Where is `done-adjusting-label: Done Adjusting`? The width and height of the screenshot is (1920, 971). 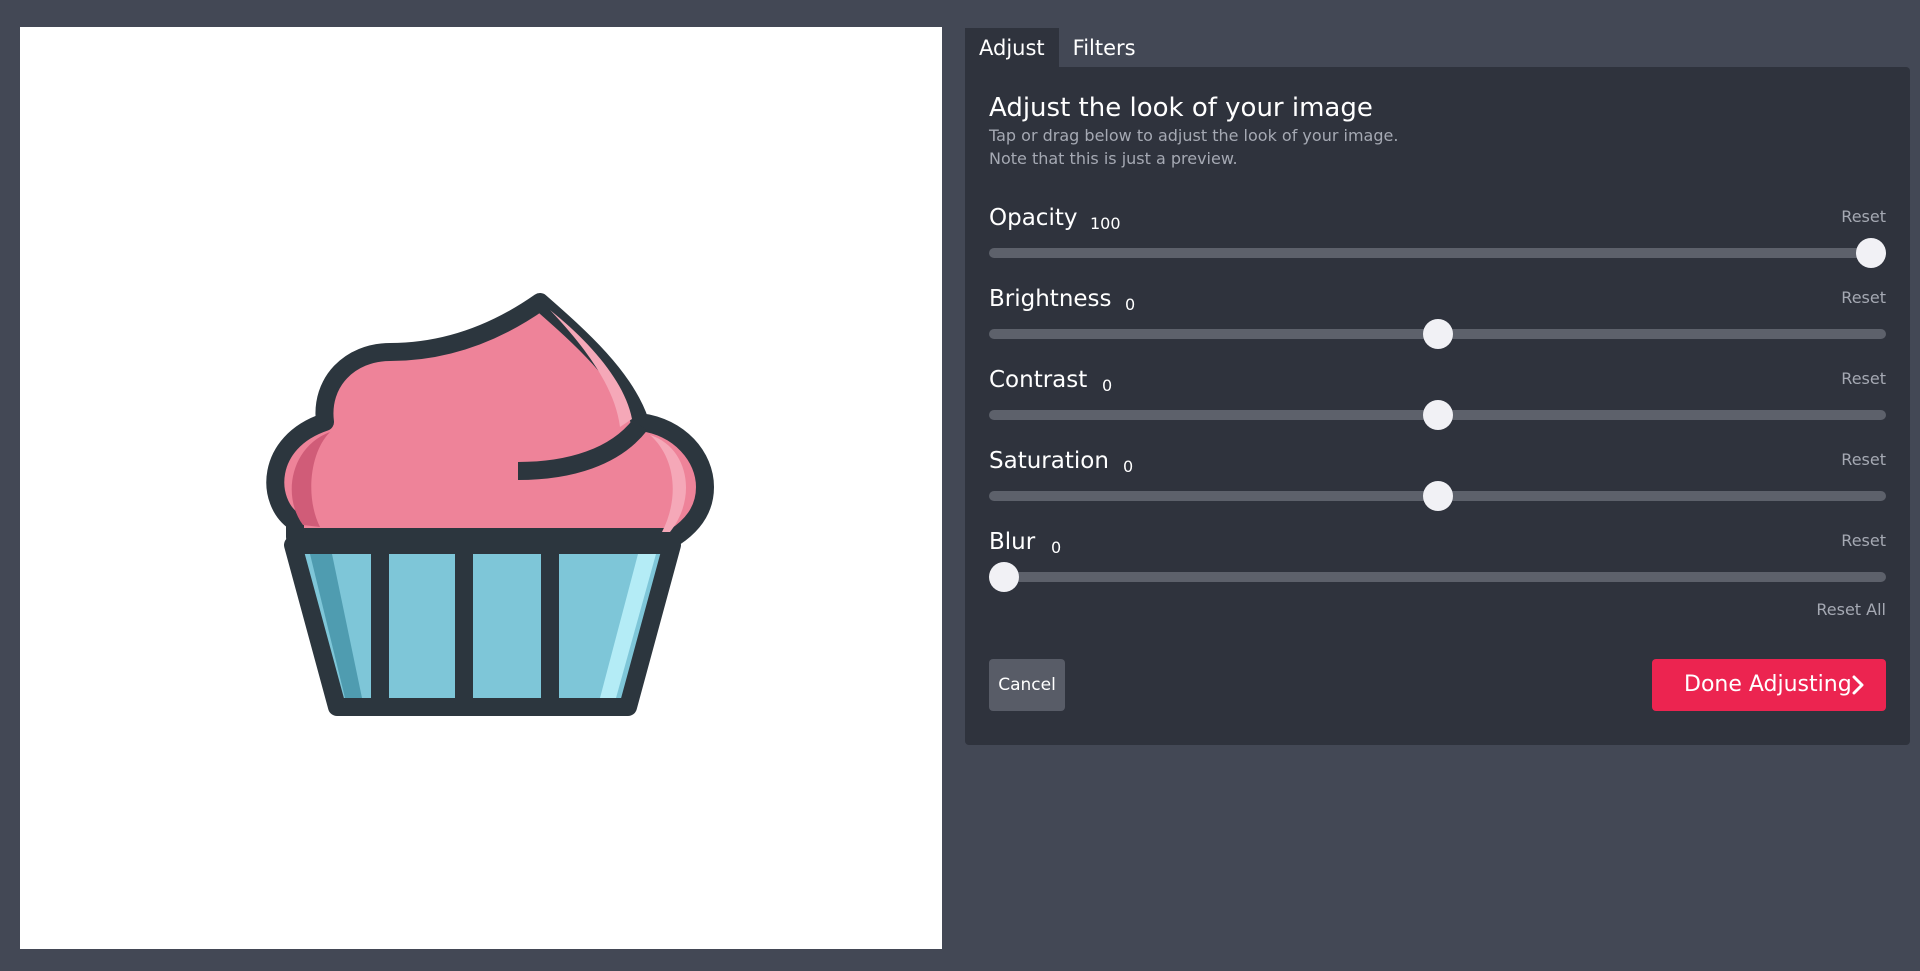
done-adjusting-label: Done Adjusting is located at coordinates (1768, 684).